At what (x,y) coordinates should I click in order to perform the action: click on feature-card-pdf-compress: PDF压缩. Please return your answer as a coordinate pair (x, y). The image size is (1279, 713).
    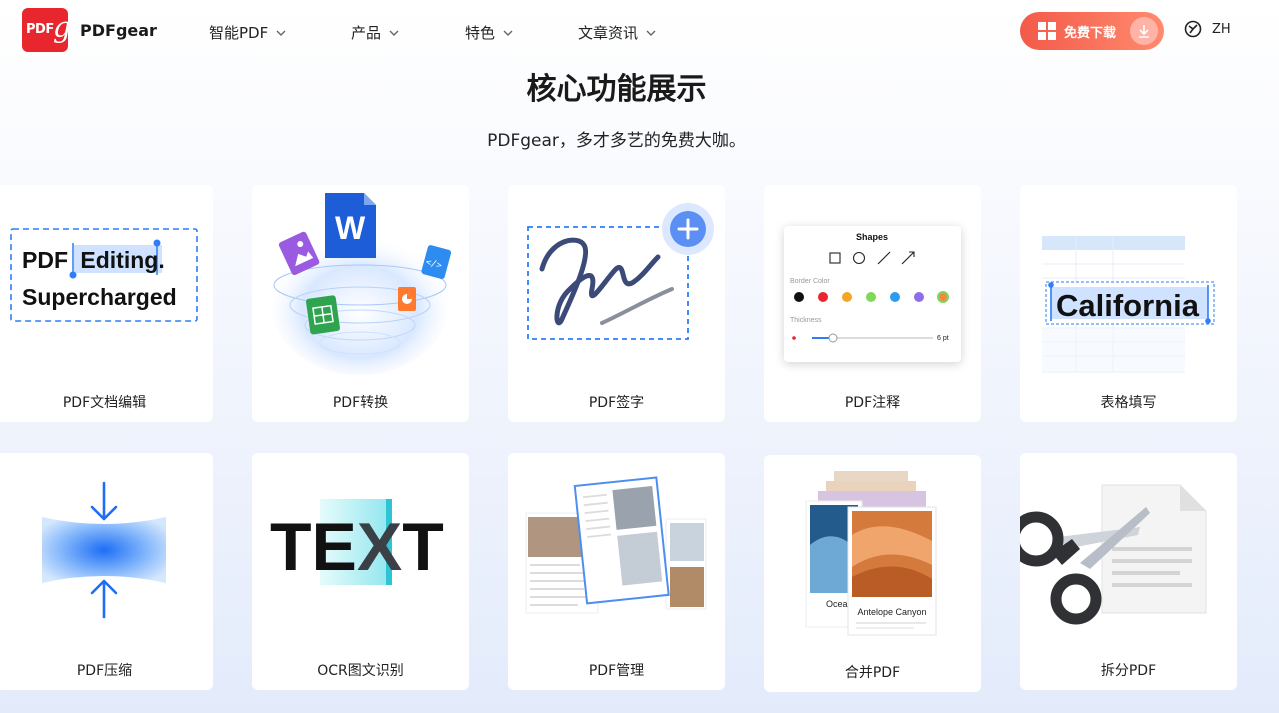
    Looking at the image, I should click on (106, 571).